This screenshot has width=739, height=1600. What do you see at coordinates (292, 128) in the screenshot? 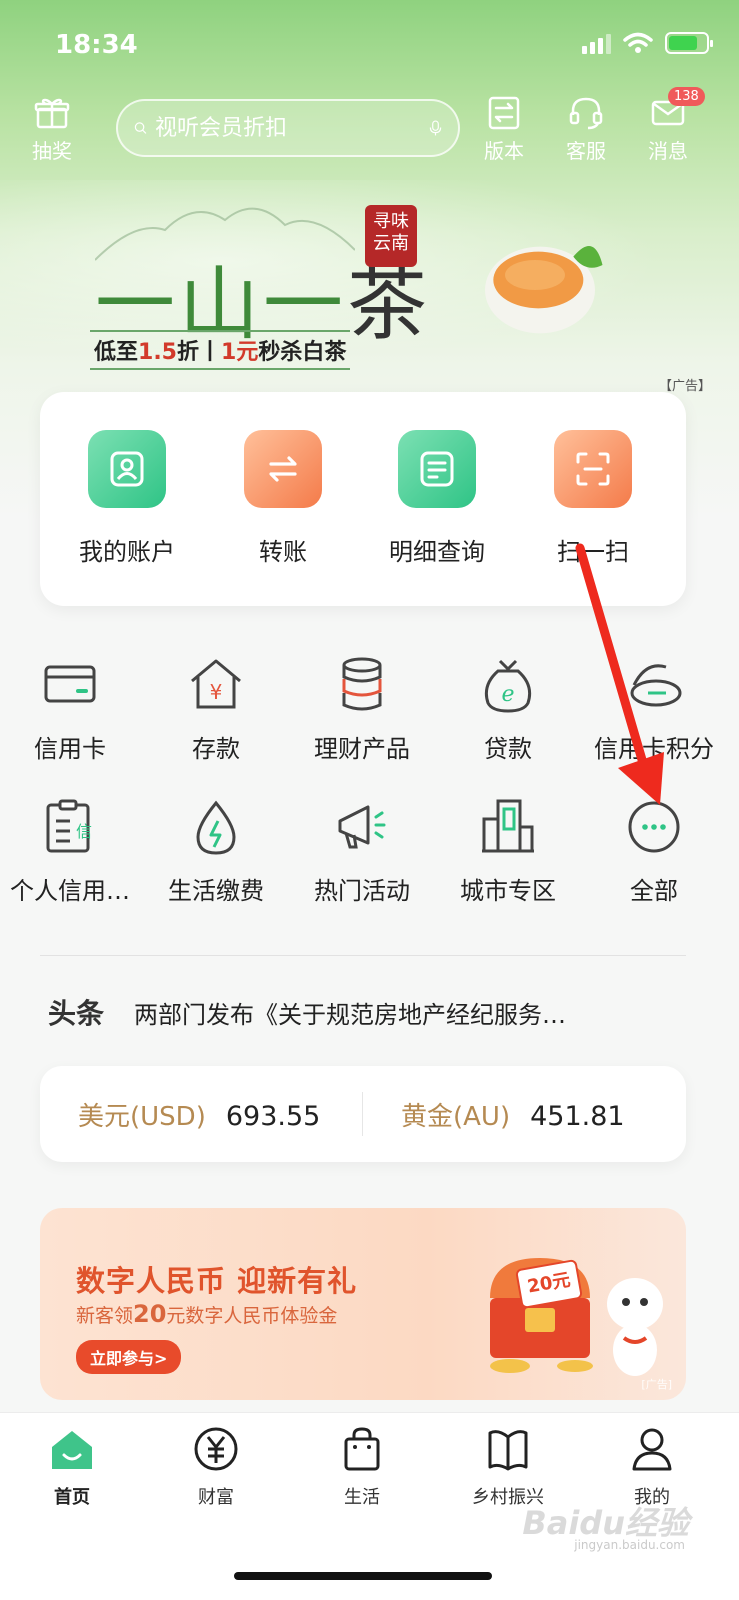
I see `search-input` at bounding box center [292, 128].